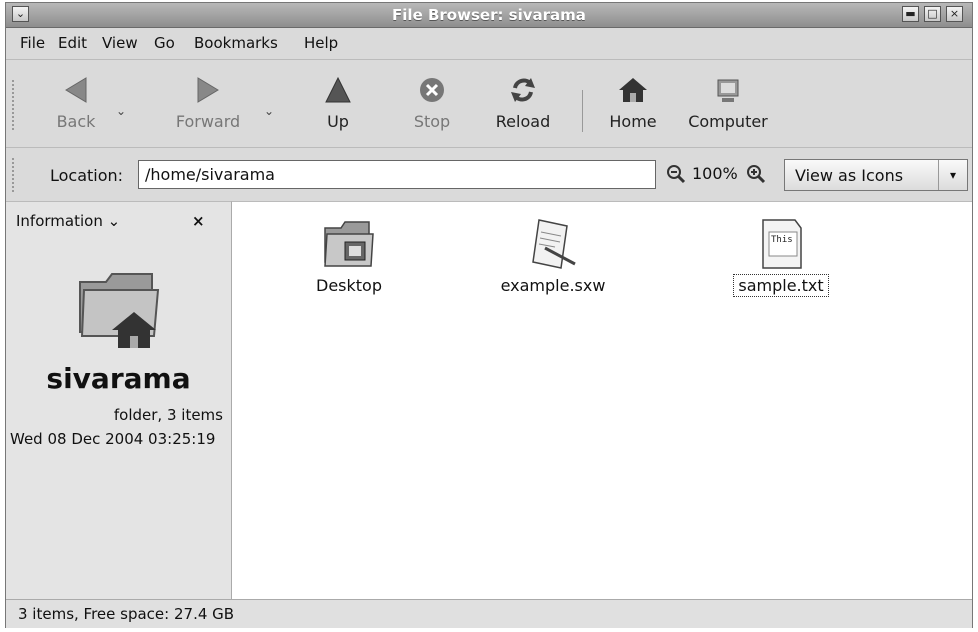  Describe the element at coordinates (113, 439) in the screenshot. I see `folder-modified-date: Wed 08 Dec 2004 03:25:19` at that location.